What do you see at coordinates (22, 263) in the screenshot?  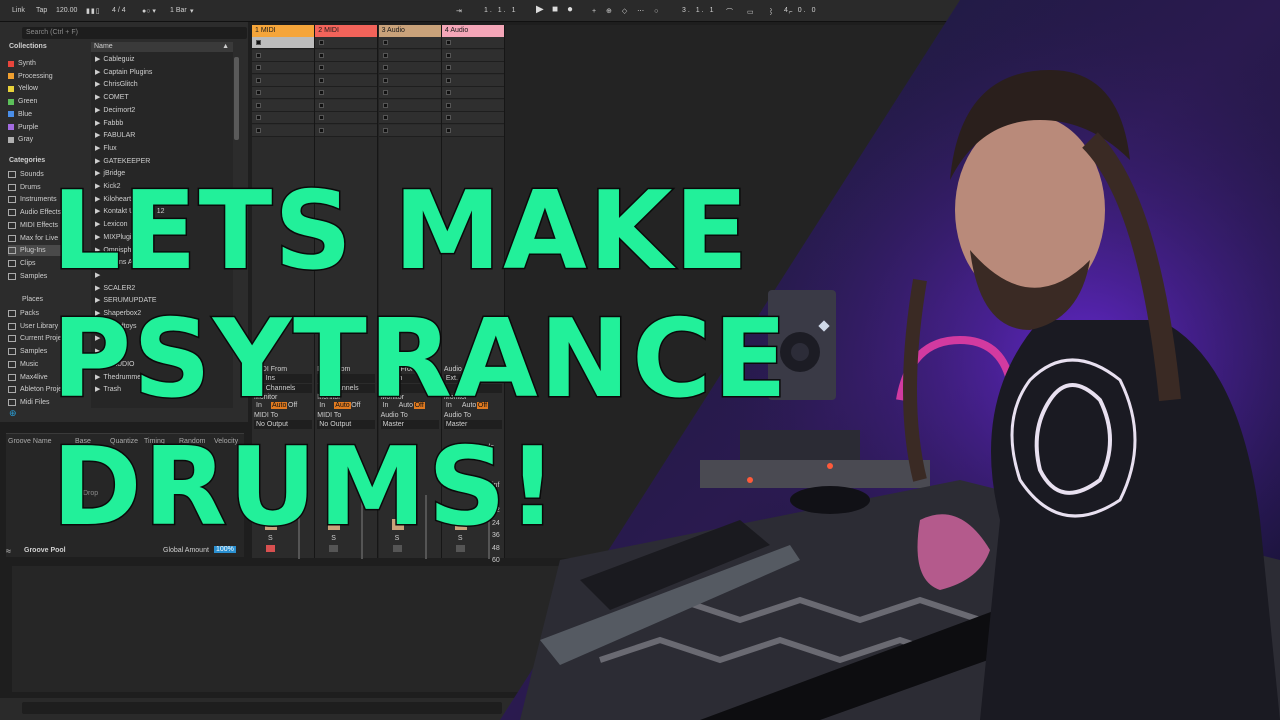 I see `category-item: Clips` at bounding box center [22, 263].